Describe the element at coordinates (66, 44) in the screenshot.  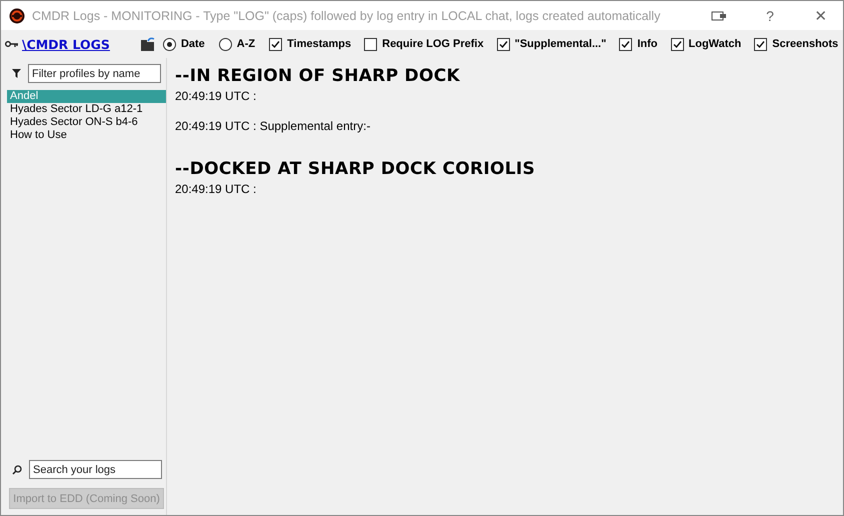
I see `cmdr-logs-link: \CMDR LOGS` at that location.